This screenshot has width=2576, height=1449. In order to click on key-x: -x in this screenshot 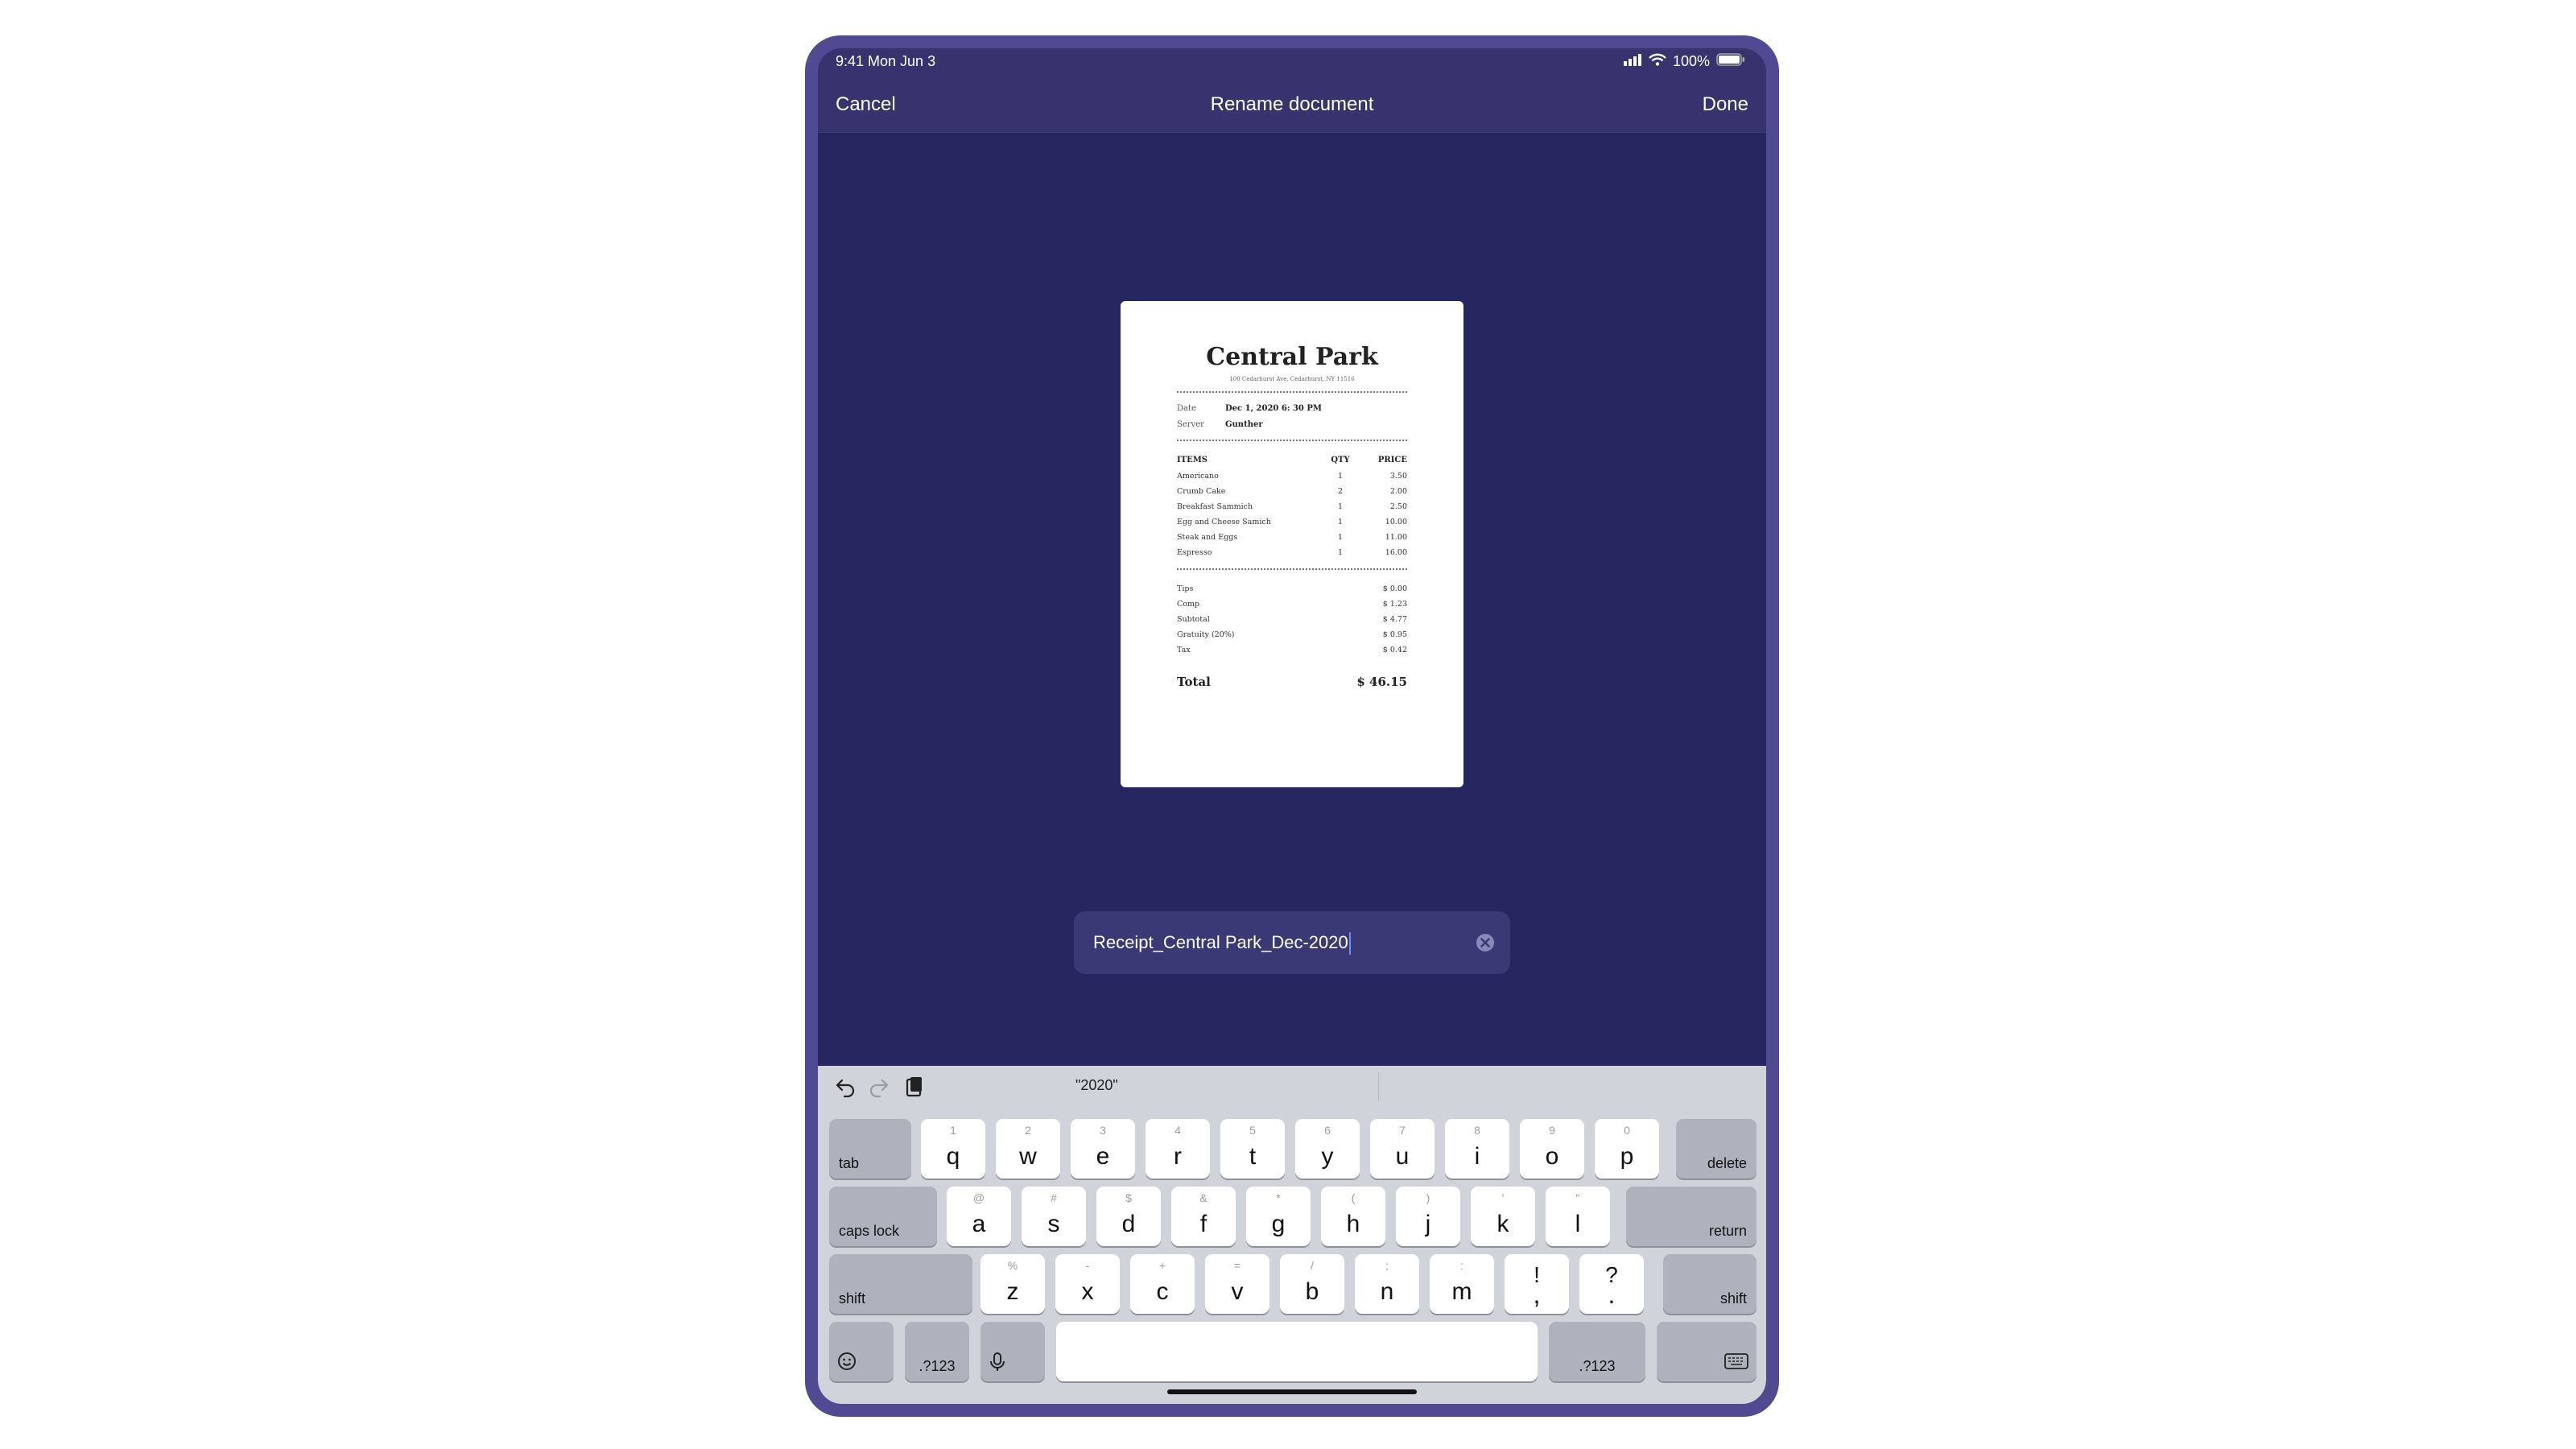, I will do `click(1087, 1284)`.